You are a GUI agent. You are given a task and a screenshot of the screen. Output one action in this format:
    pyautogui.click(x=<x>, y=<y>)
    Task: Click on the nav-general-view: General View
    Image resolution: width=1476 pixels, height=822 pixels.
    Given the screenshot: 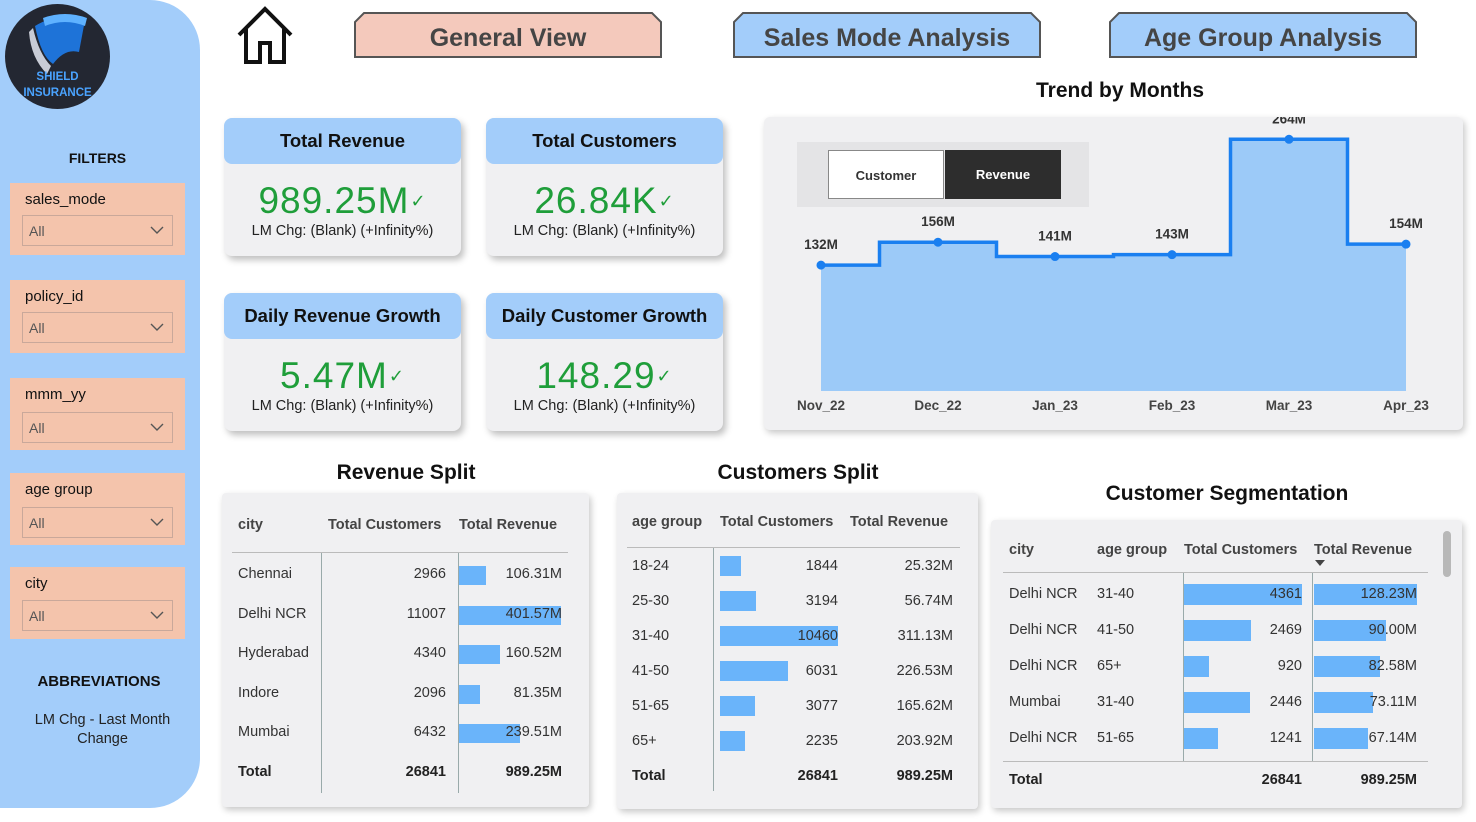 What is the action you would take?
    pyautogui.click(x=508, y=35)
    